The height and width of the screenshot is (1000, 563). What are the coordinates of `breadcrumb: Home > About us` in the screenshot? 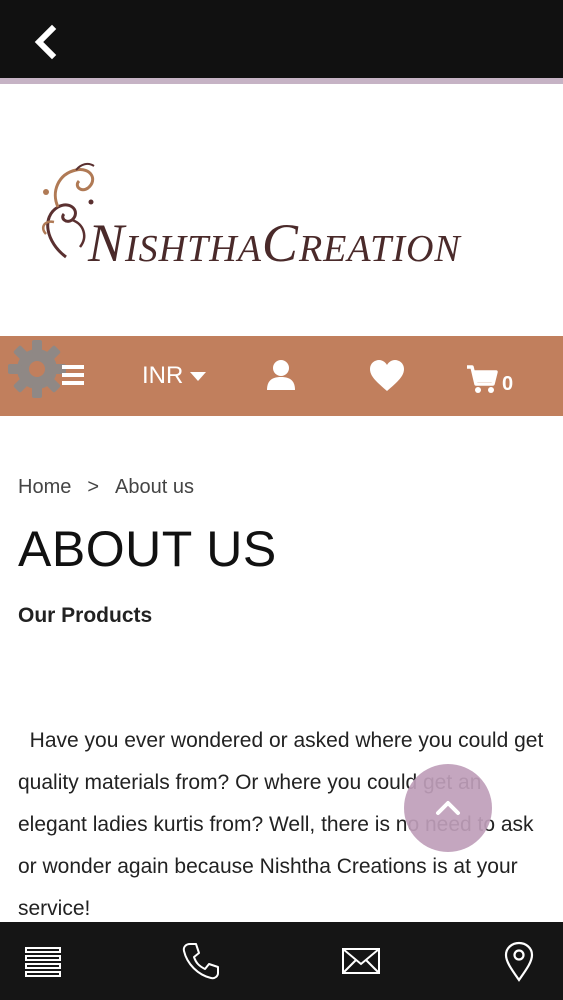 It's located at (106, 487).